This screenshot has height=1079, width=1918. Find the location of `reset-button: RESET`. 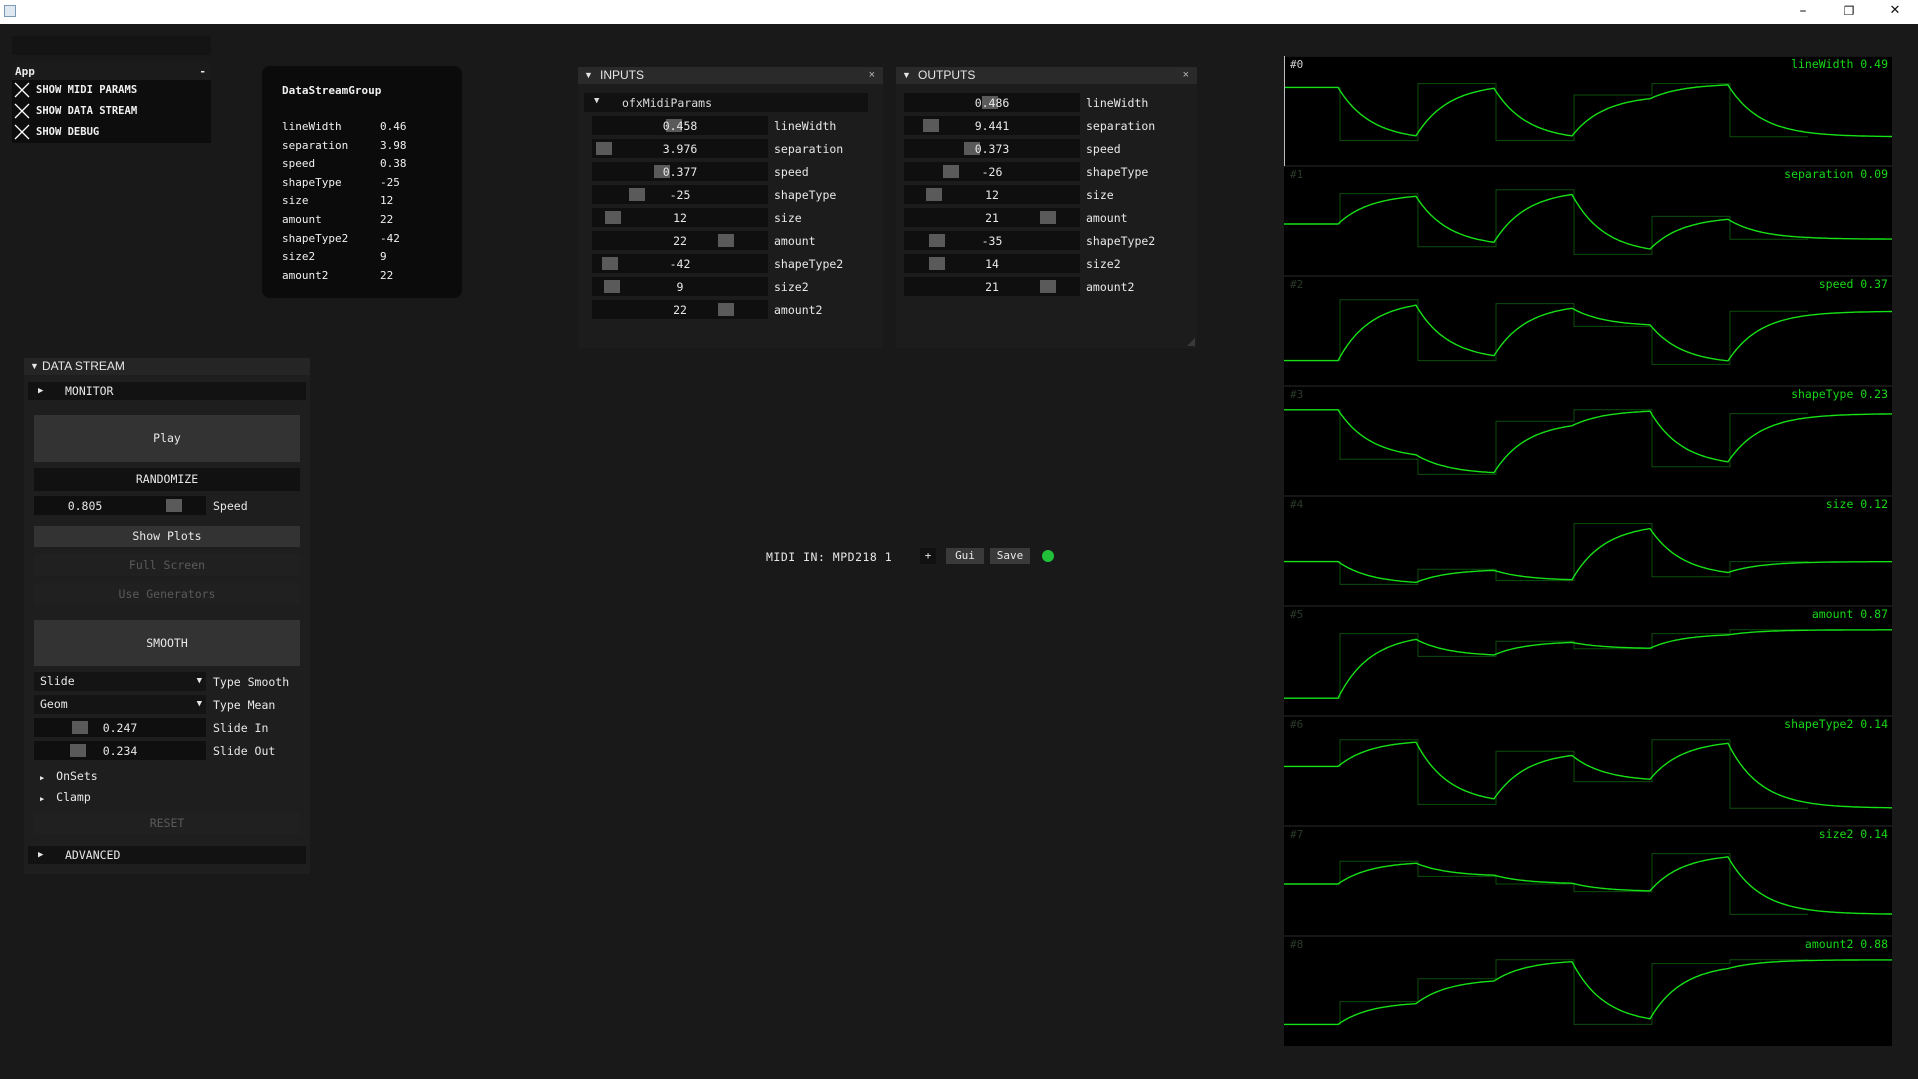

reset-button: RESET is located at coordinates (167, 823).